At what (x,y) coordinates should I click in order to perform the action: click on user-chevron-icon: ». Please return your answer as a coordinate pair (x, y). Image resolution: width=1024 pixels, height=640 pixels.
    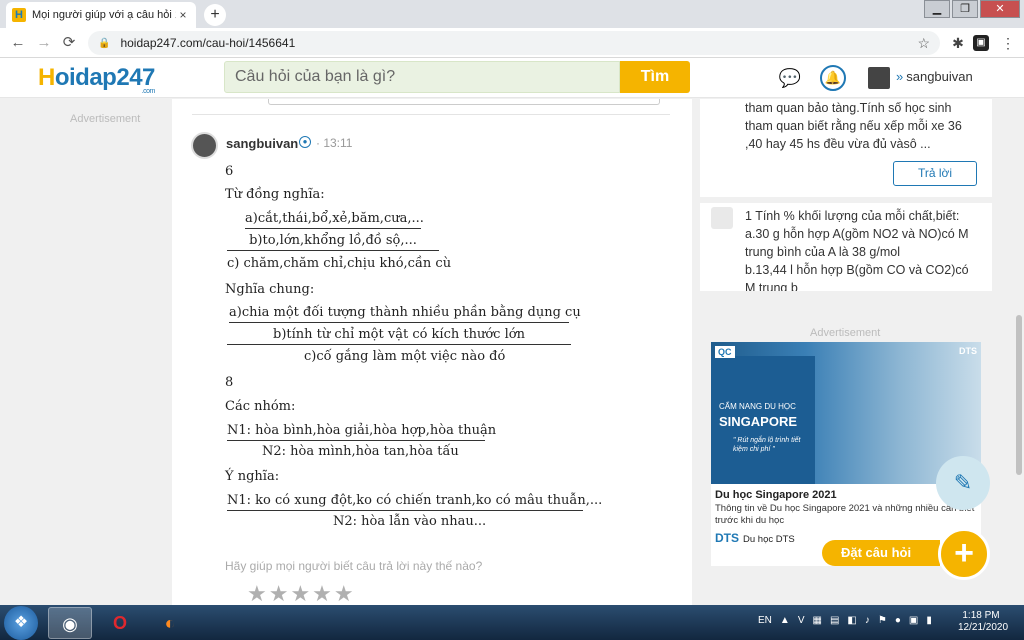
    Looking at the image, I should click on (900, 76).